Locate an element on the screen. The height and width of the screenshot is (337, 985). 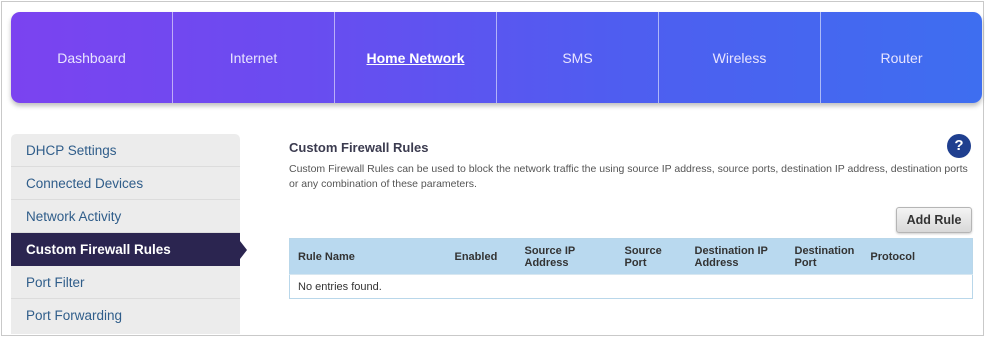
add-rule-button: Add Rule is located at coordinates (934, 220).